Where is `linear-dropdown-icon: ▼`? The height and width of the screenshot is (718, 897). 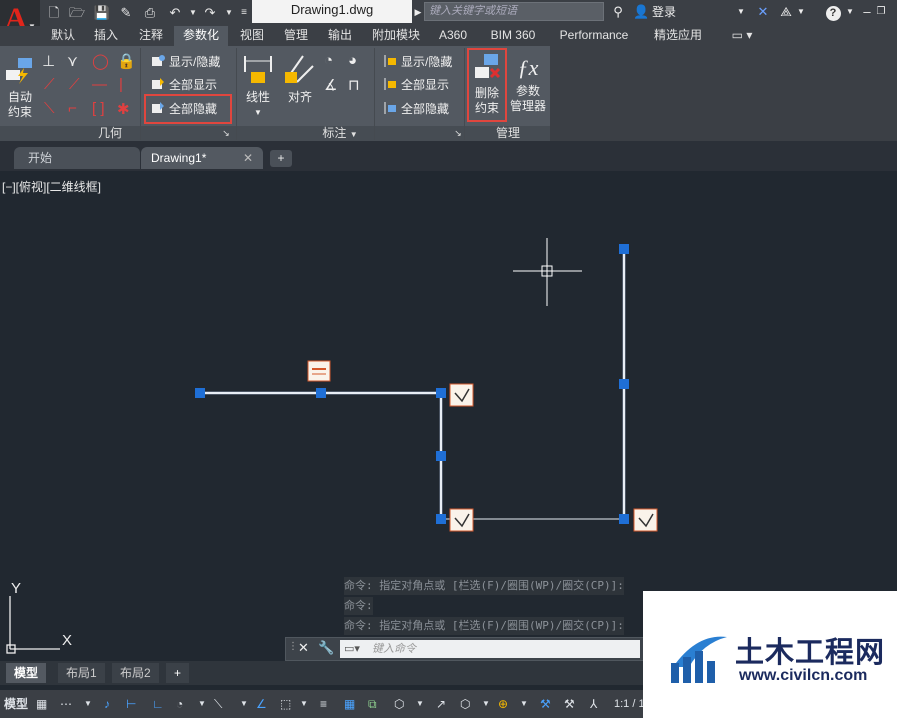 linear-dropdown-icon: ▼ is located at coordinates (258, 112).